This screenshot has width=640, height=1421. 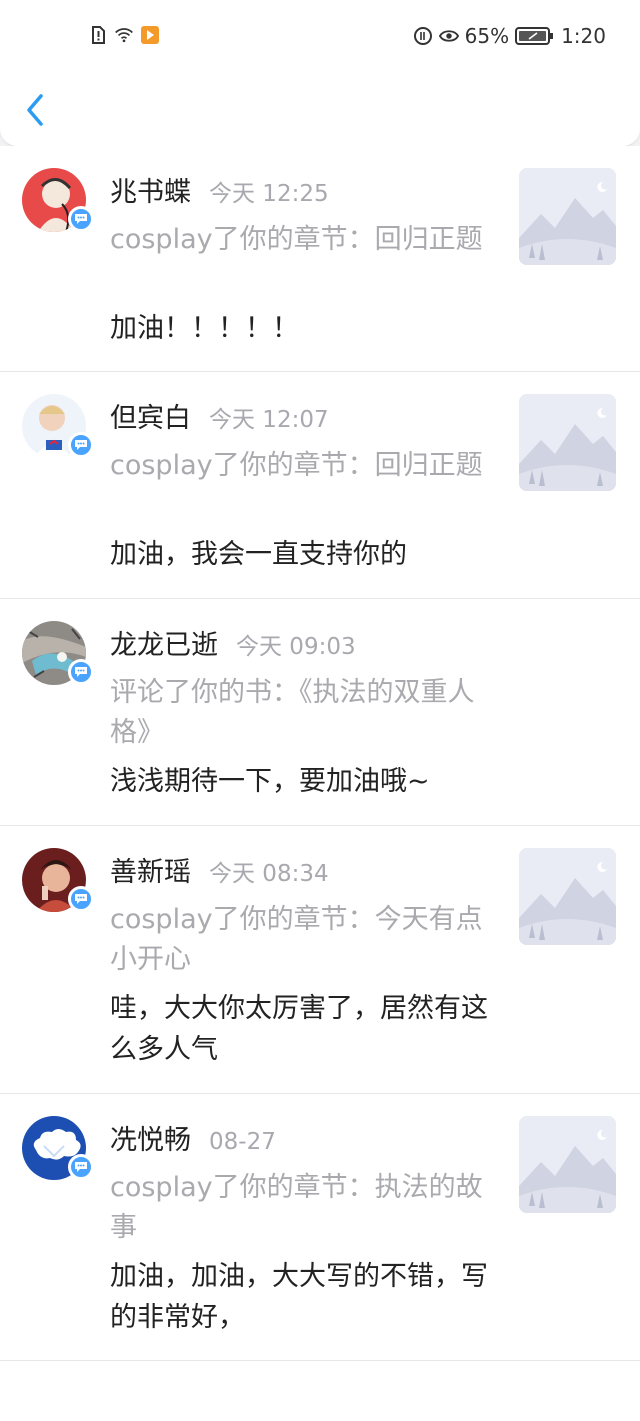 What do you see at coordinates (300, 940) in the screenshot?
I see `action-text: cosplay了你的章节：今天有点小开心` at bounding box center [300, 940].